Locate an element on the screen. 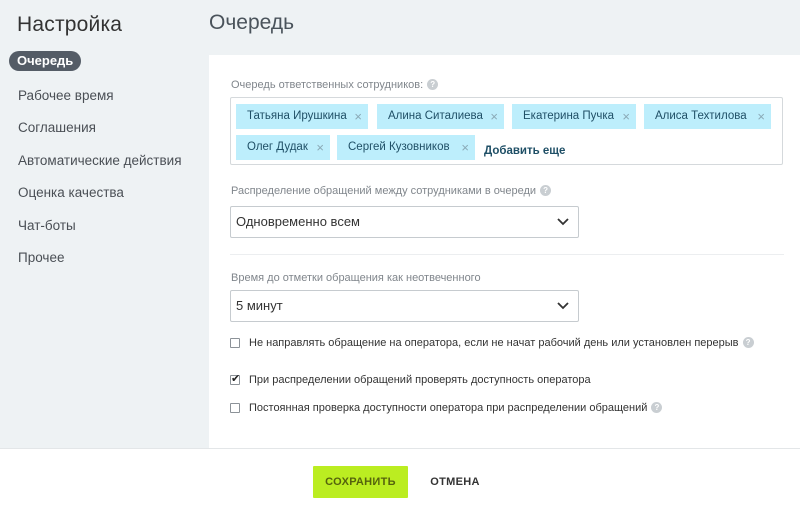  queue-label-text: Очередь ответственных сотрудников: is located at coordinates (327, 85).